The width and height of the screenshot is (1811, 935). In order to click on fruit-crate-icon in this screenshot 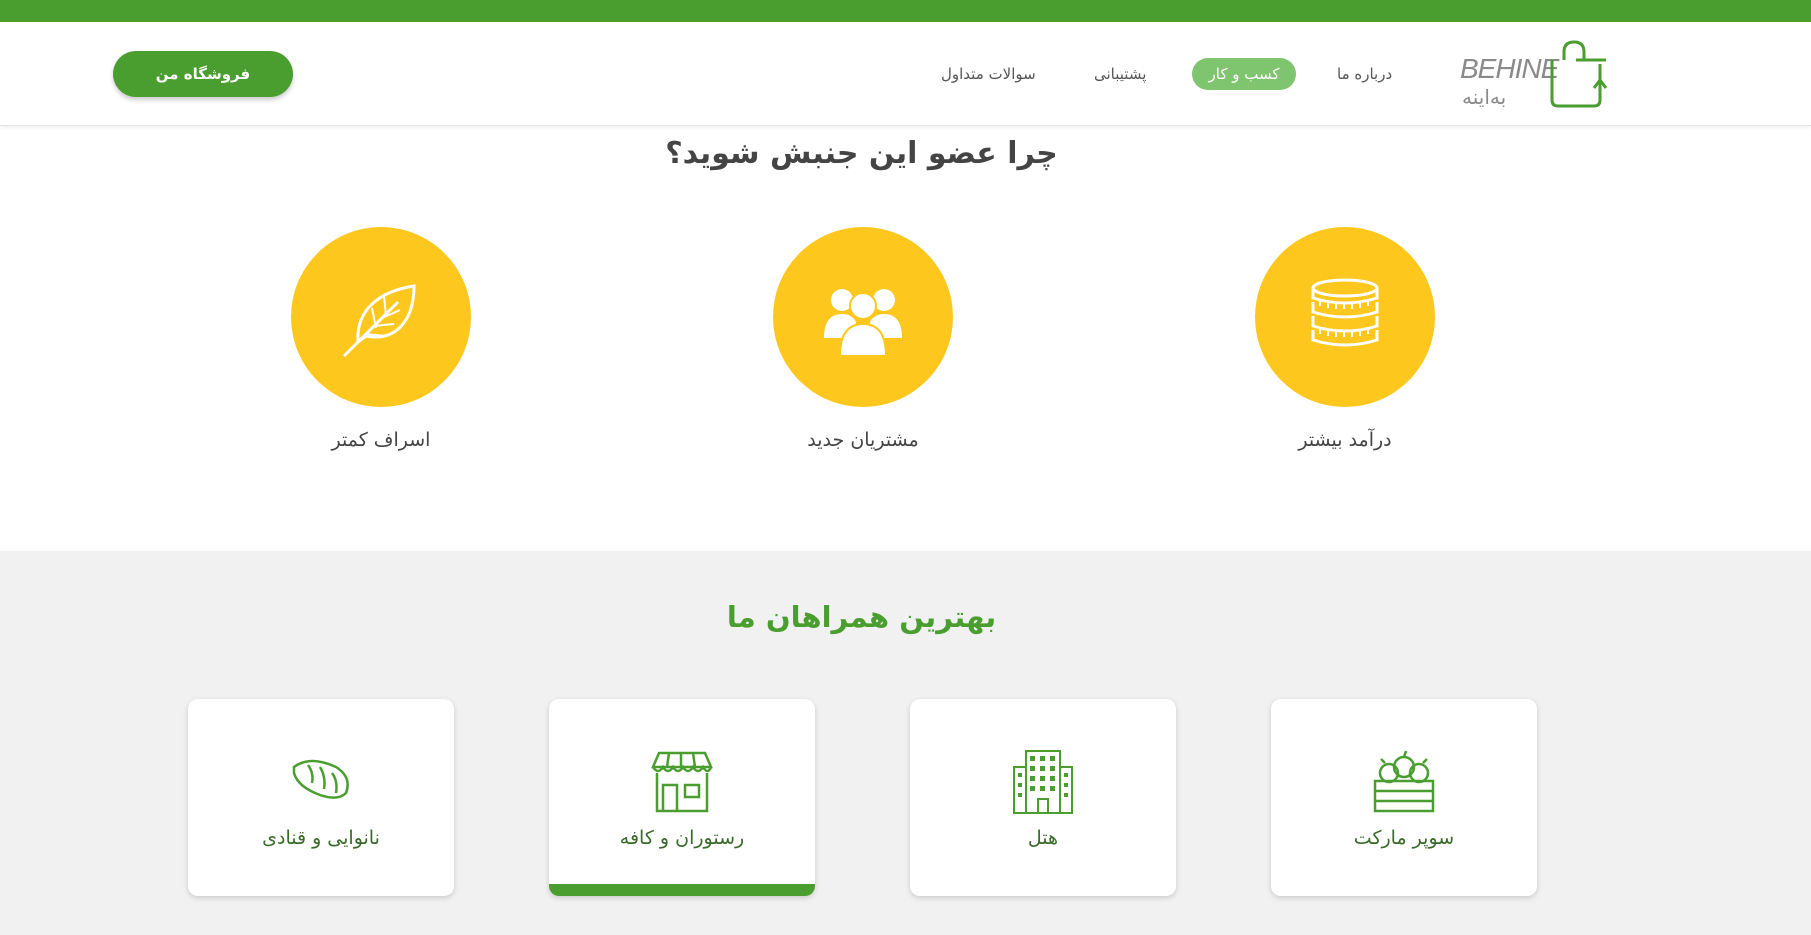, I will do `click(1404, 781)`.